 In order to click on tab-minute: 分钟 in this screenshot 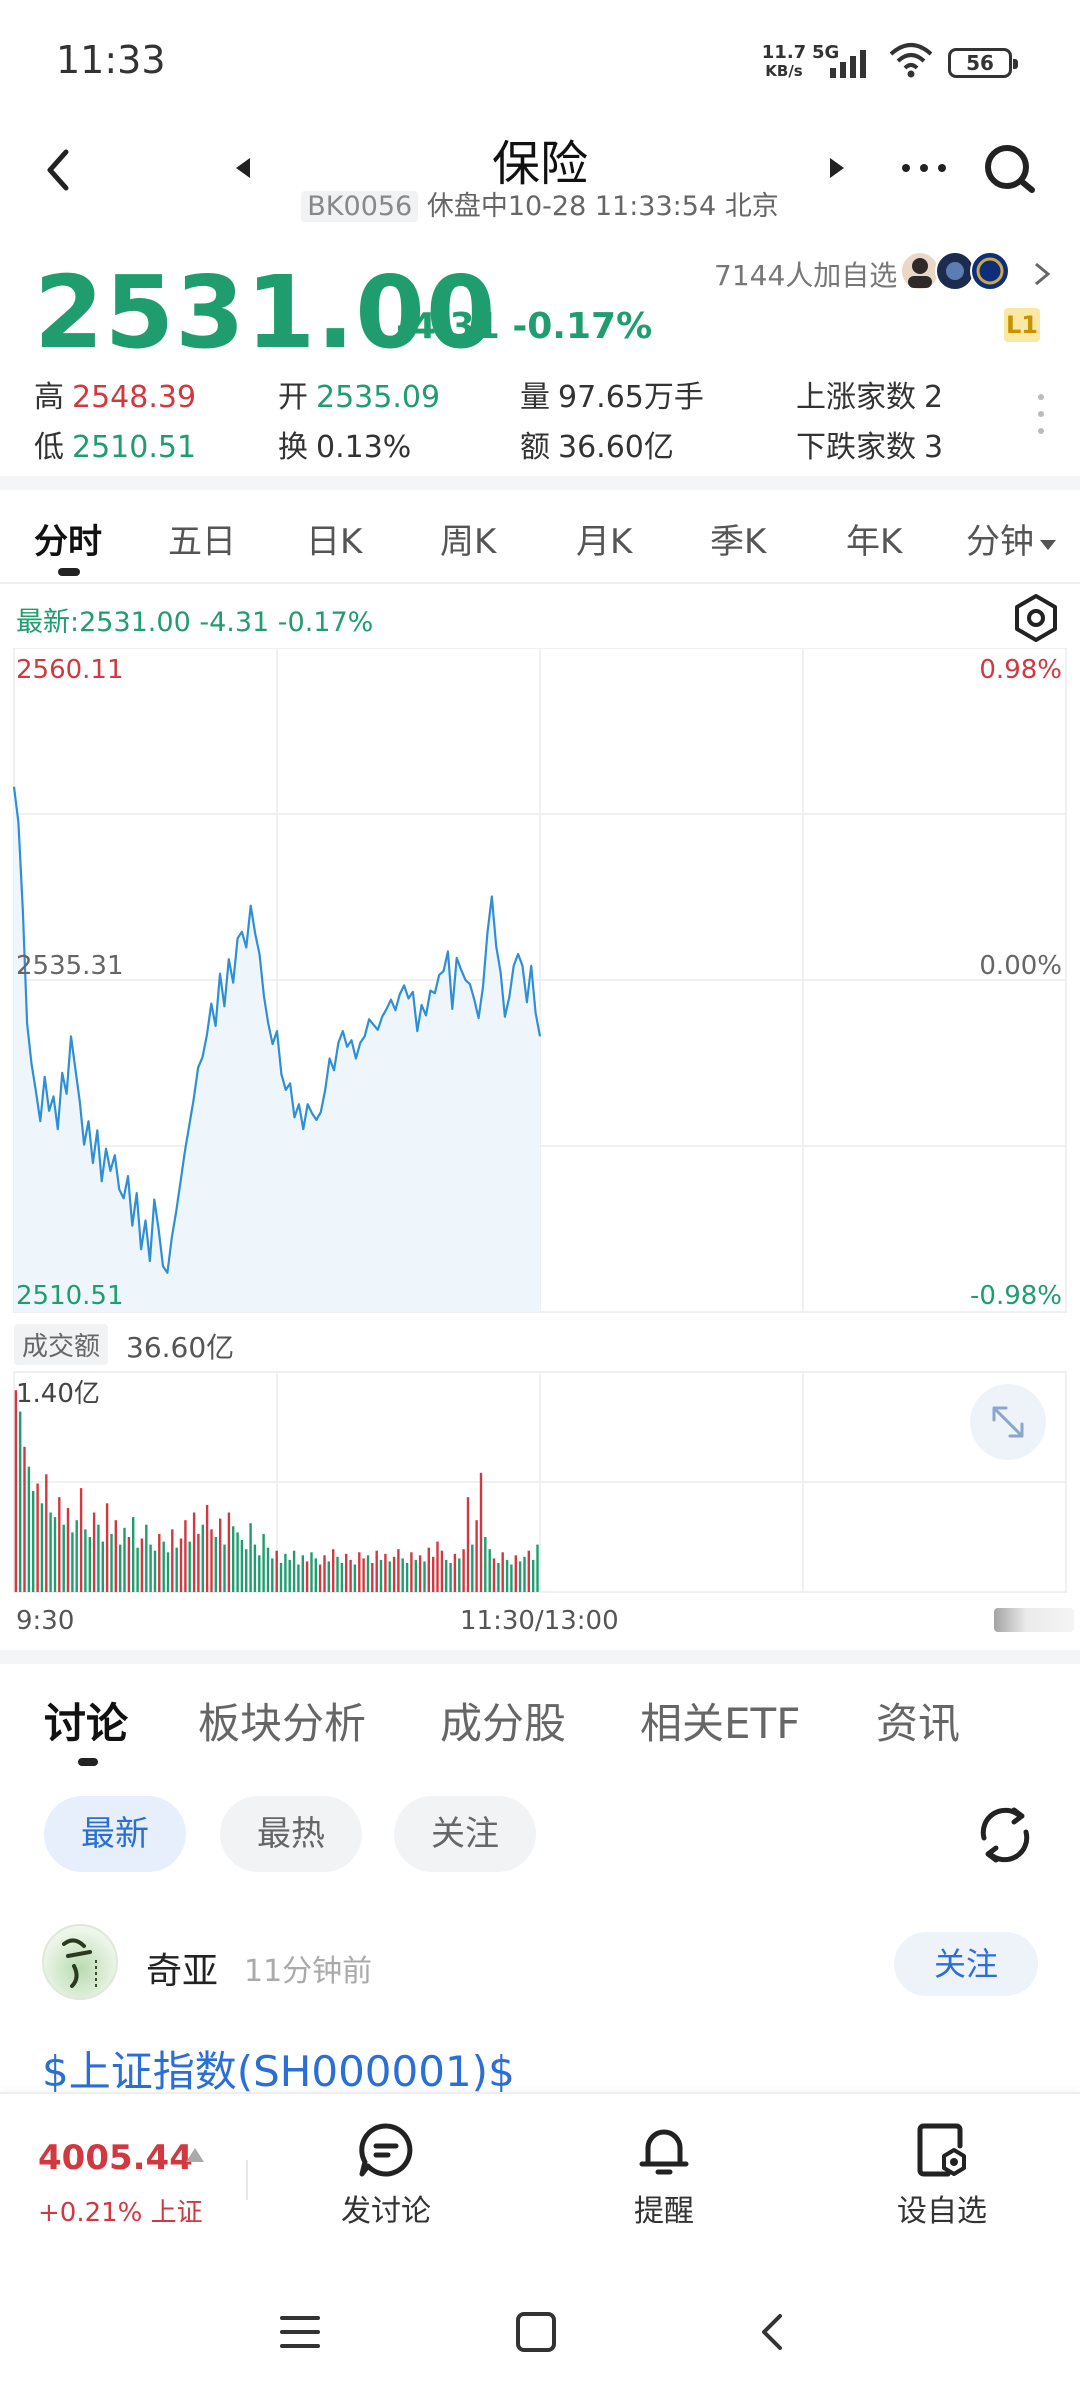, I will do `click(1012, 538)`.